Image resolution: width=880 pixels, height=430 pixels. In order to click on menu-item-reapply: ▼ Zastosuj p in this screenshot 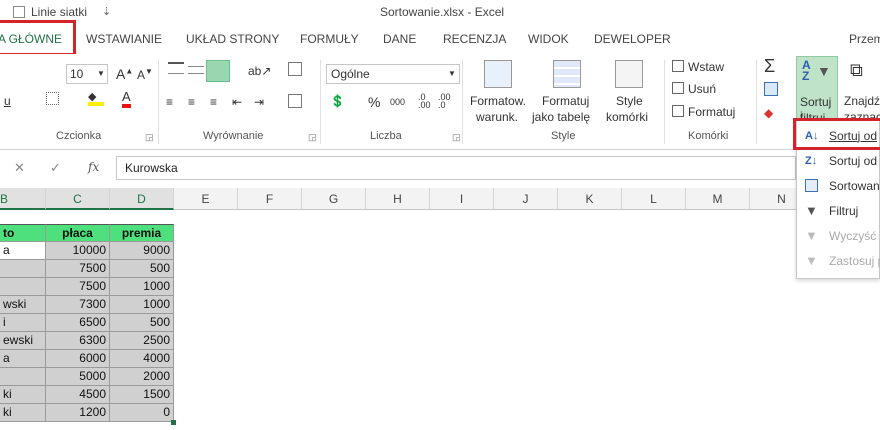, I will do `click(838, 261)`.